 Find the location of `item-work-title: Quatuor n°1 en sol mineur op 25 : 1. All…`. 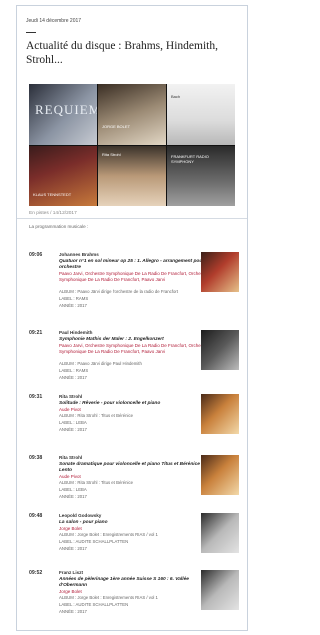

item-work-title: Quatuor n°1 en sol mineur op 25 : 1. All… is located at coordinates (134, 265).